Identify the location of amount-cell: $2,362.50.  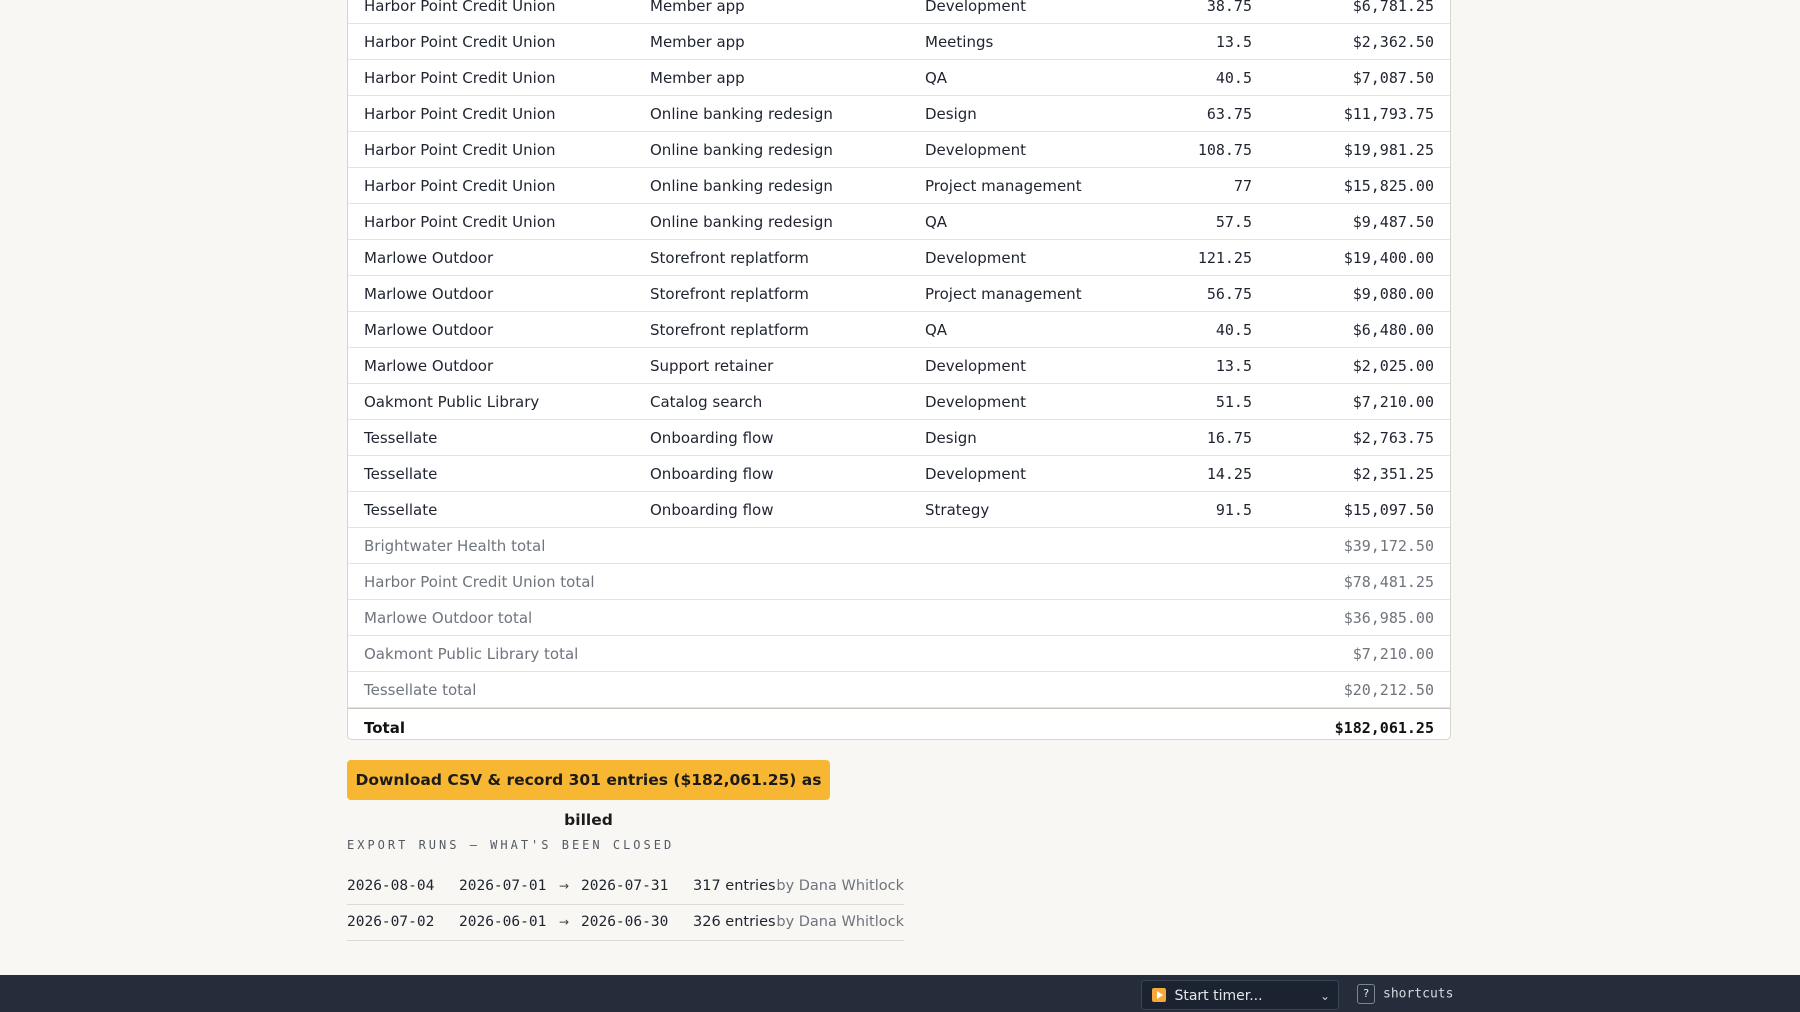
(1393, 42).